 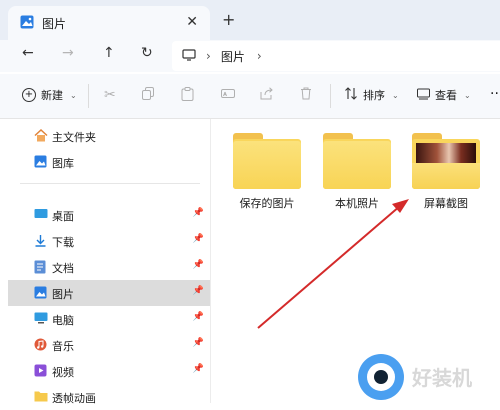 I want to click on view-icon, so click(x=423, y=95).